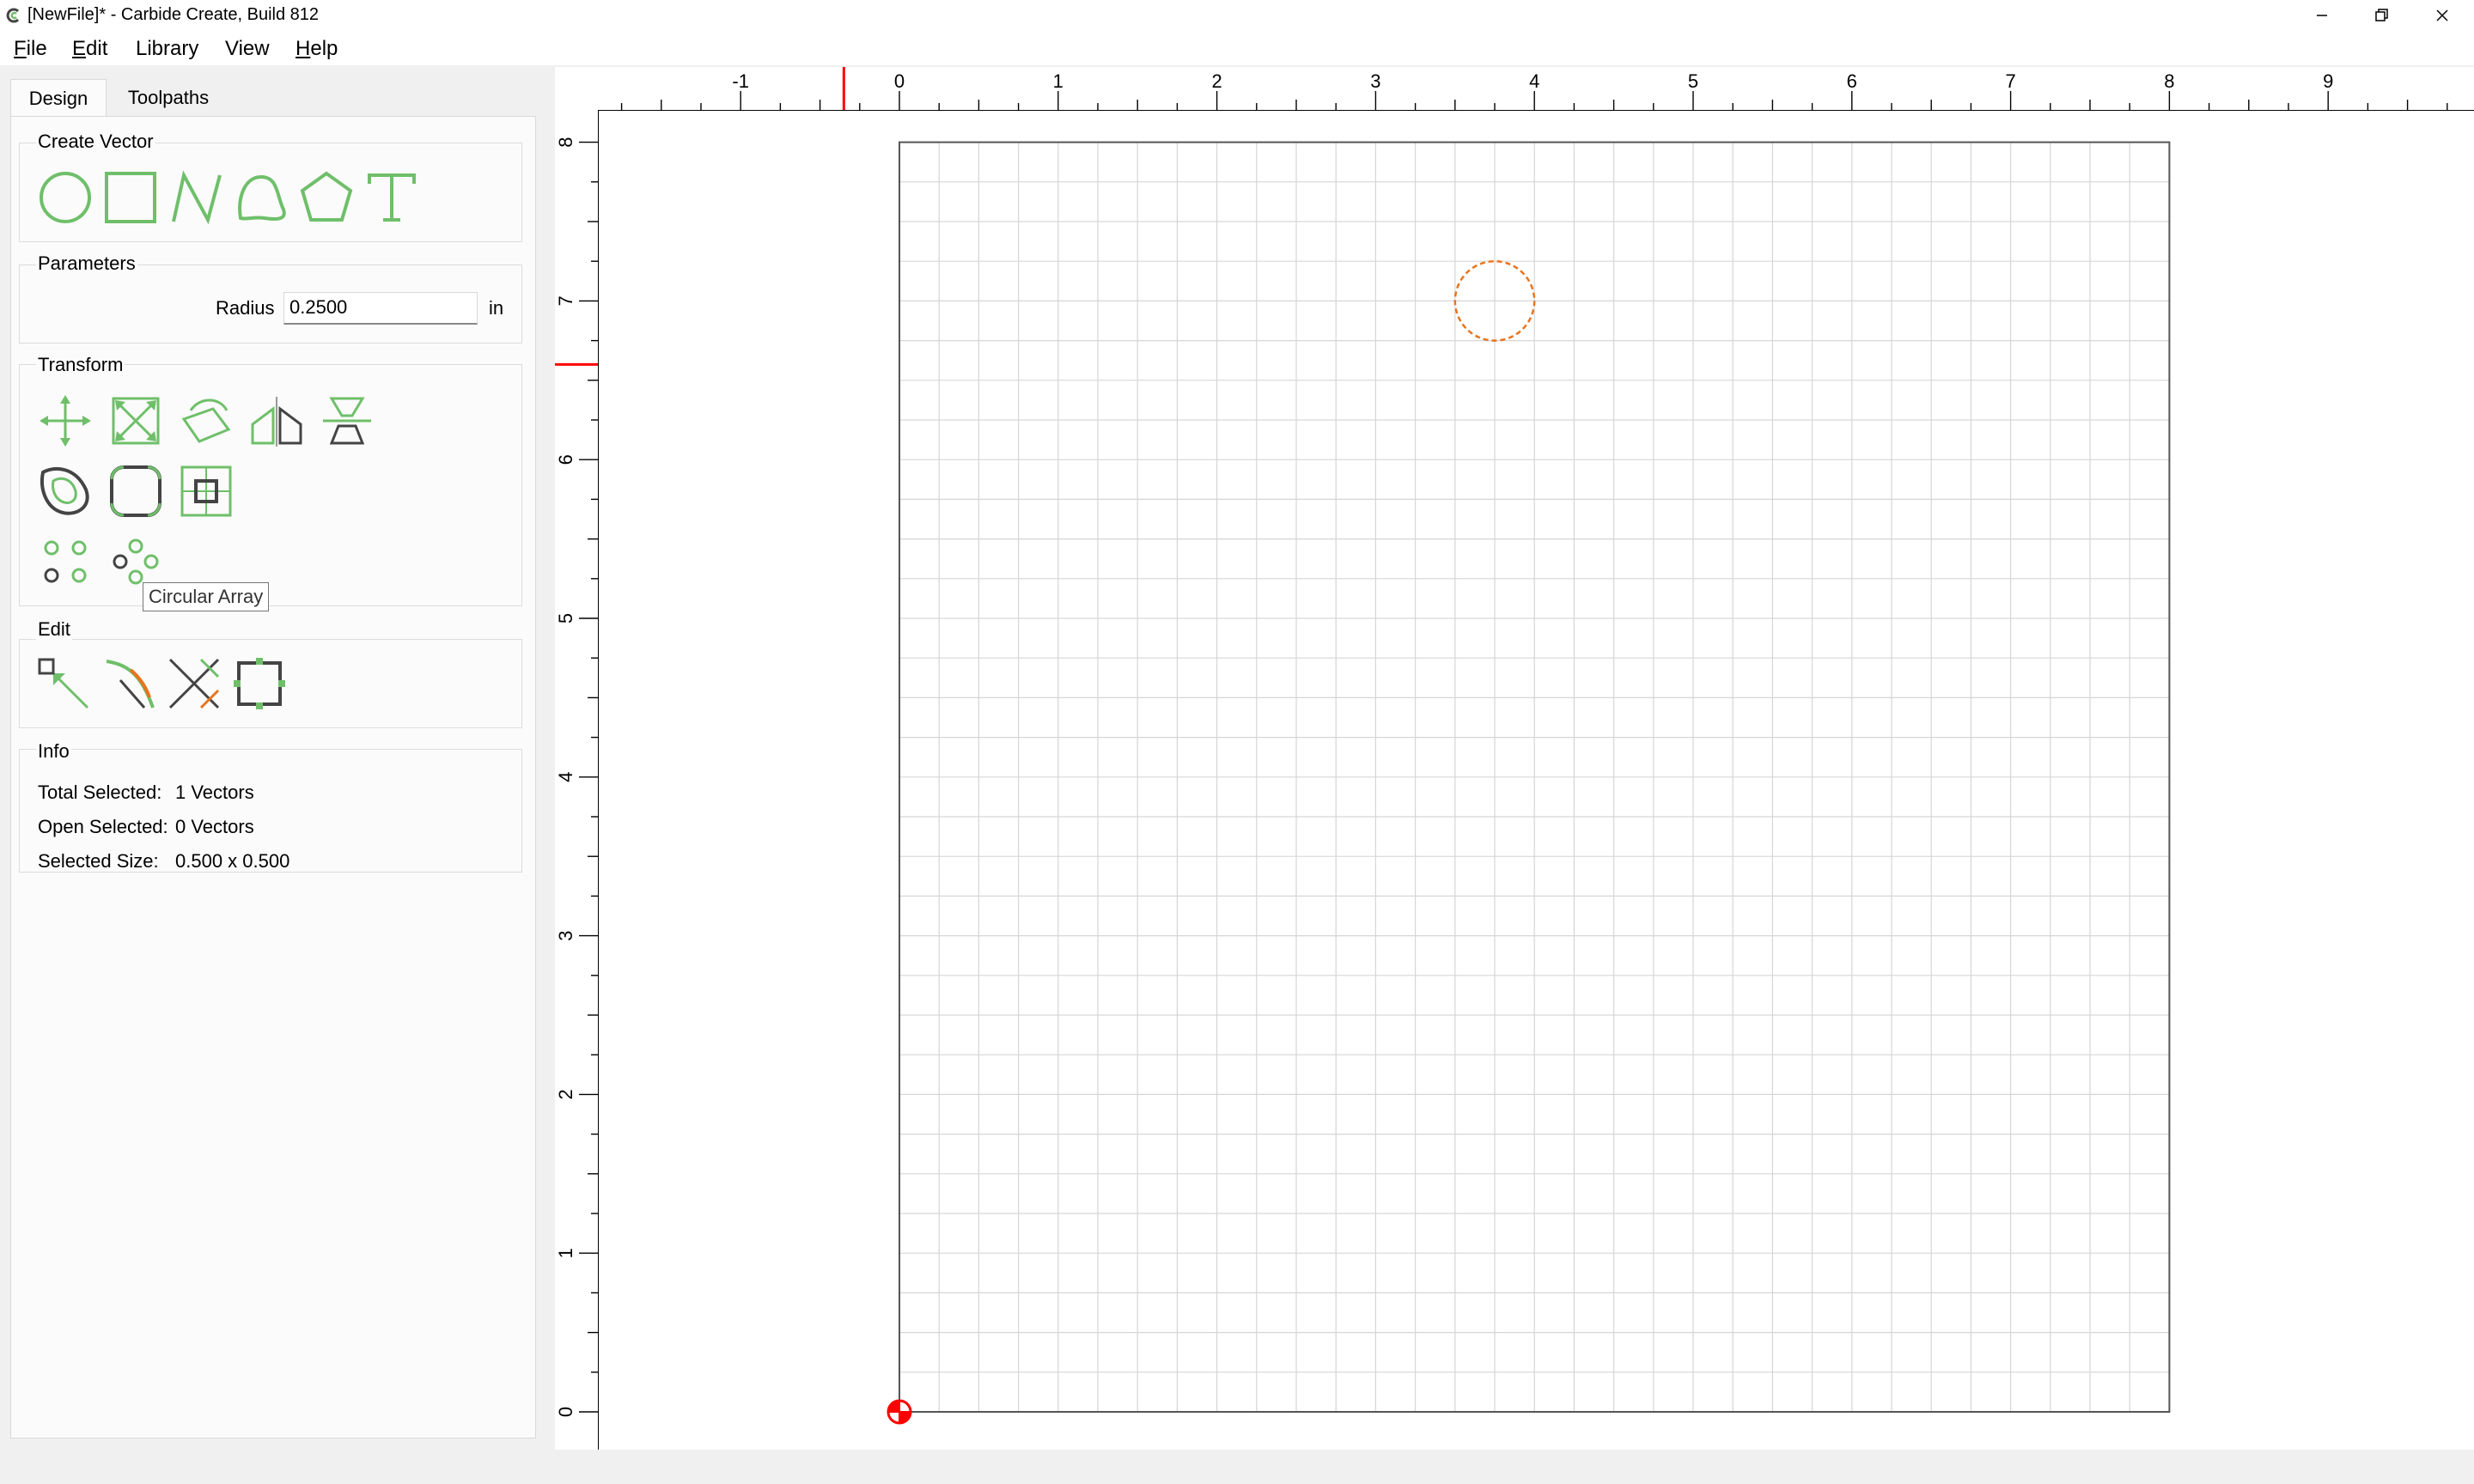 The image size is (2474, 1484). What do you see at coordinates (98, 861) in the screenshot?
I see `selected-size-label: Selected Size:` at bounding box center [98, 861].